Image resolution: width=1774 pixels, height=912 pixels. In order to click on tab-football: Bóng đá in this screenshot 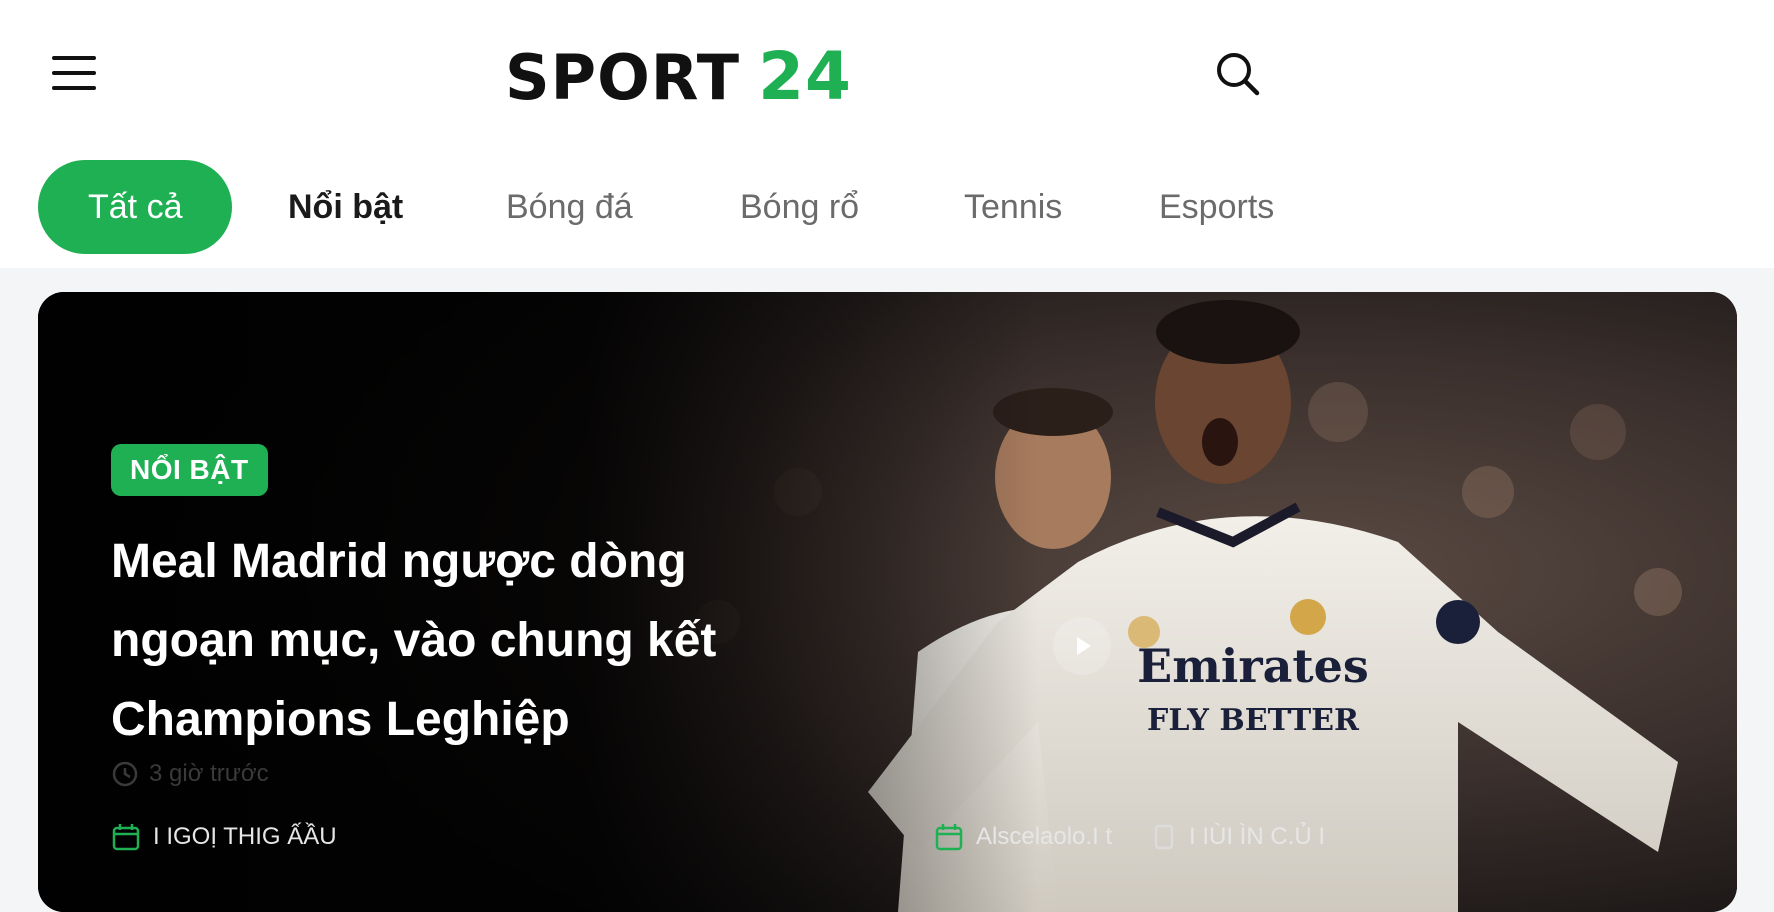, I will do `click(569, 207)`.